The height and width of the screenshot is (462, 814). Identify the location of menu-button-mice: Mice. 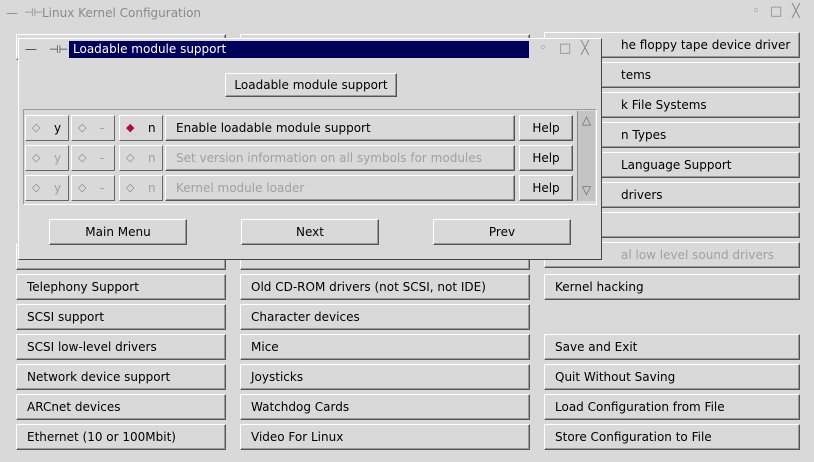
(385, 347).